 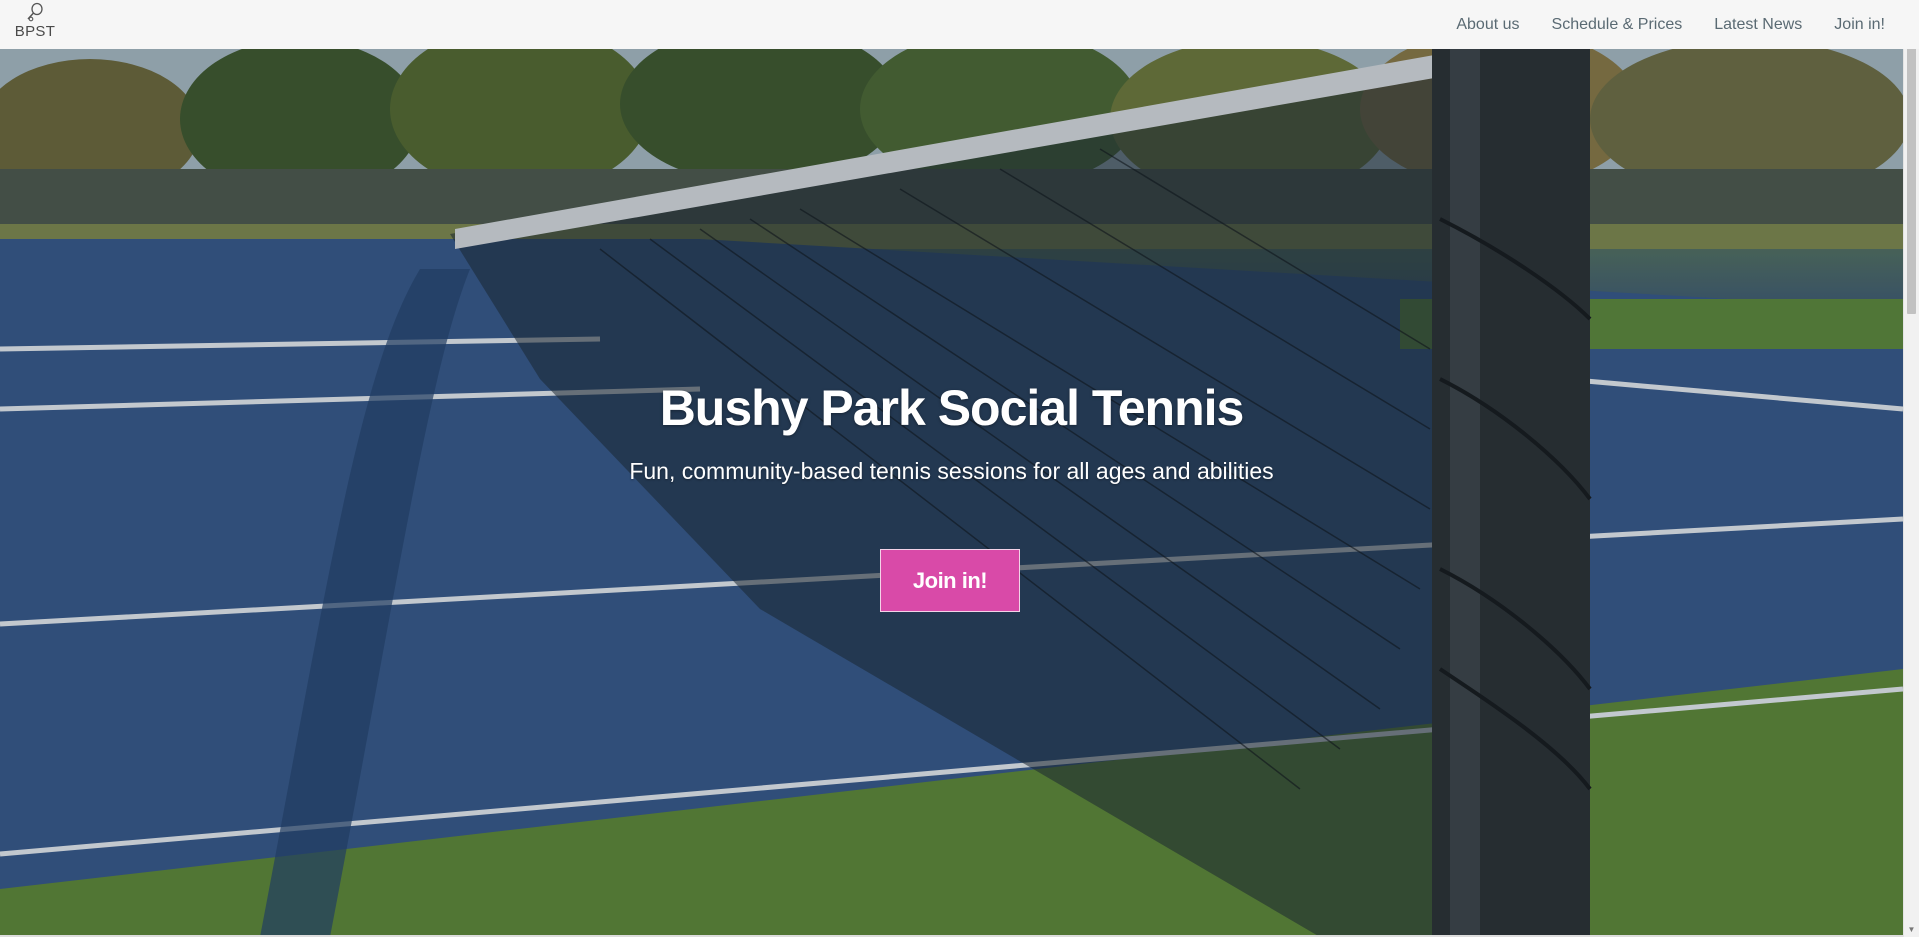 I want to click on join-in-button: Join in!, so click(x=950, y=580).